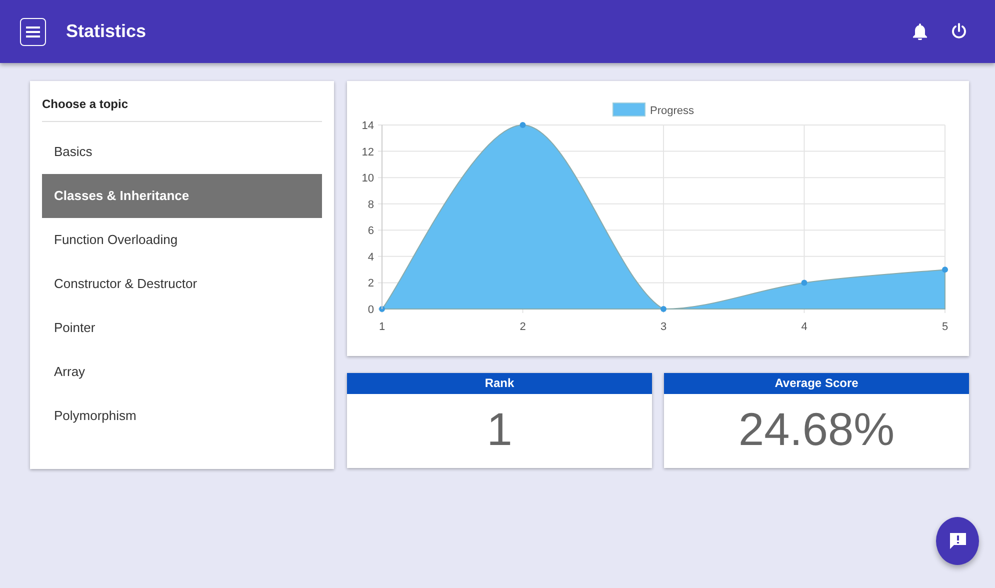  Describe the element at coordinates (182, 416) in the screenshot. I see `topic-item: Polymorphism` at that location.